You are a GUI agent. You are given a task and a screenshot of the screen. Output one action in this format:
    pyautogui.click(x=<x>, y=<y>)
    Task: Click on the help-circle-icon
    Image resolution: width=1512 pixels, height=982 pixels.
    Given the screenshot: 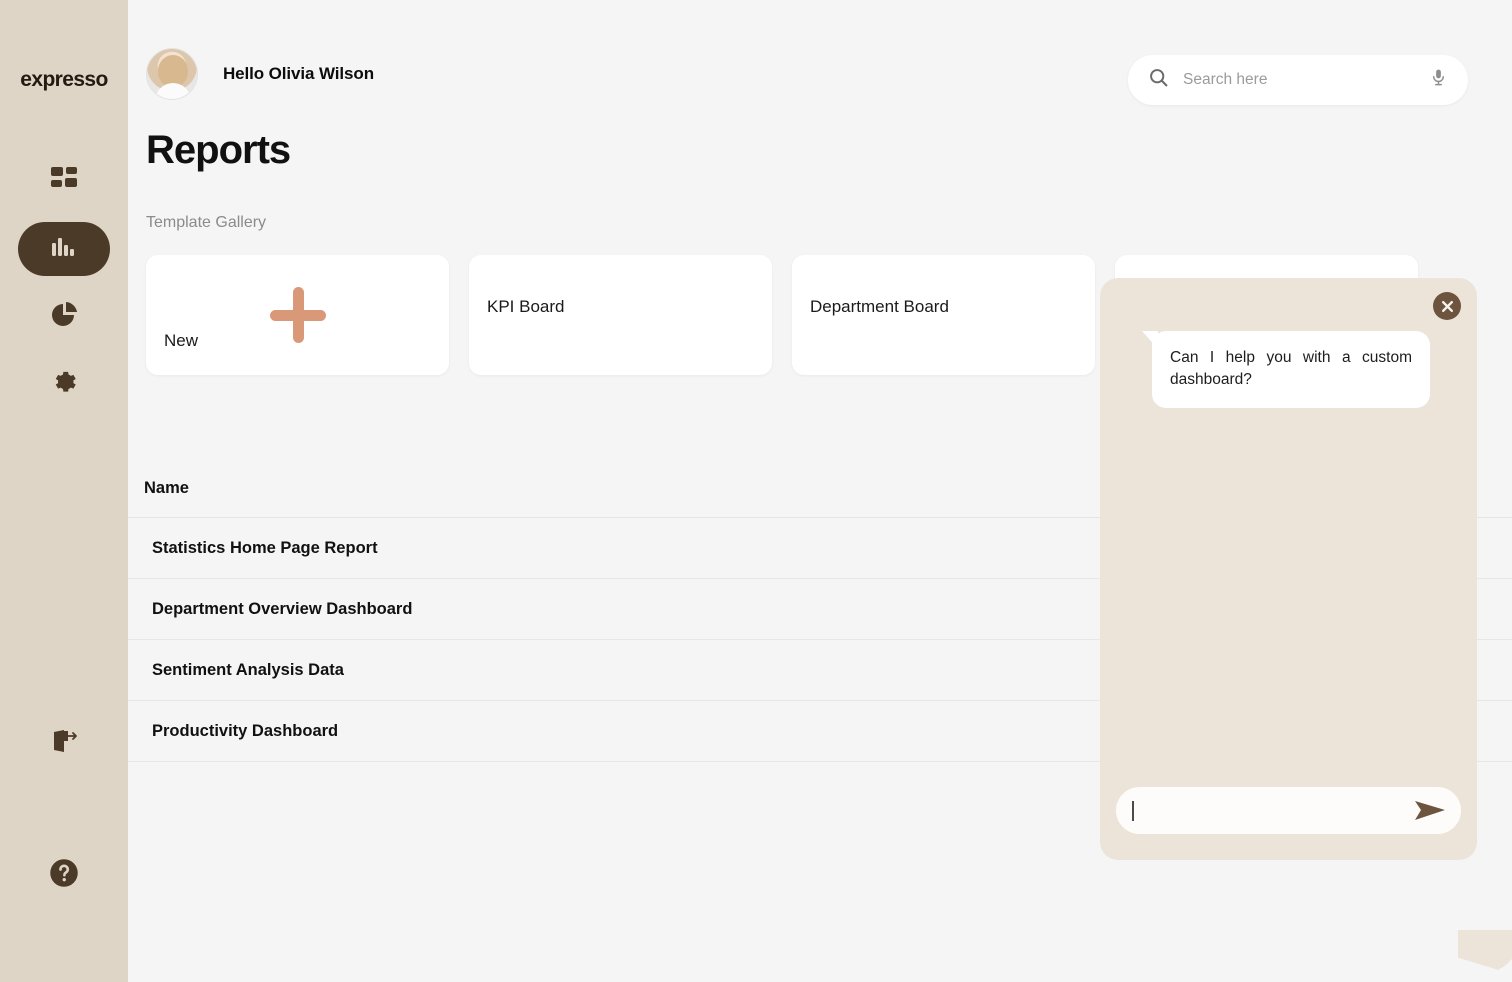 What is the action you would take?
    pyautogui.click(x=64, y=875)
    